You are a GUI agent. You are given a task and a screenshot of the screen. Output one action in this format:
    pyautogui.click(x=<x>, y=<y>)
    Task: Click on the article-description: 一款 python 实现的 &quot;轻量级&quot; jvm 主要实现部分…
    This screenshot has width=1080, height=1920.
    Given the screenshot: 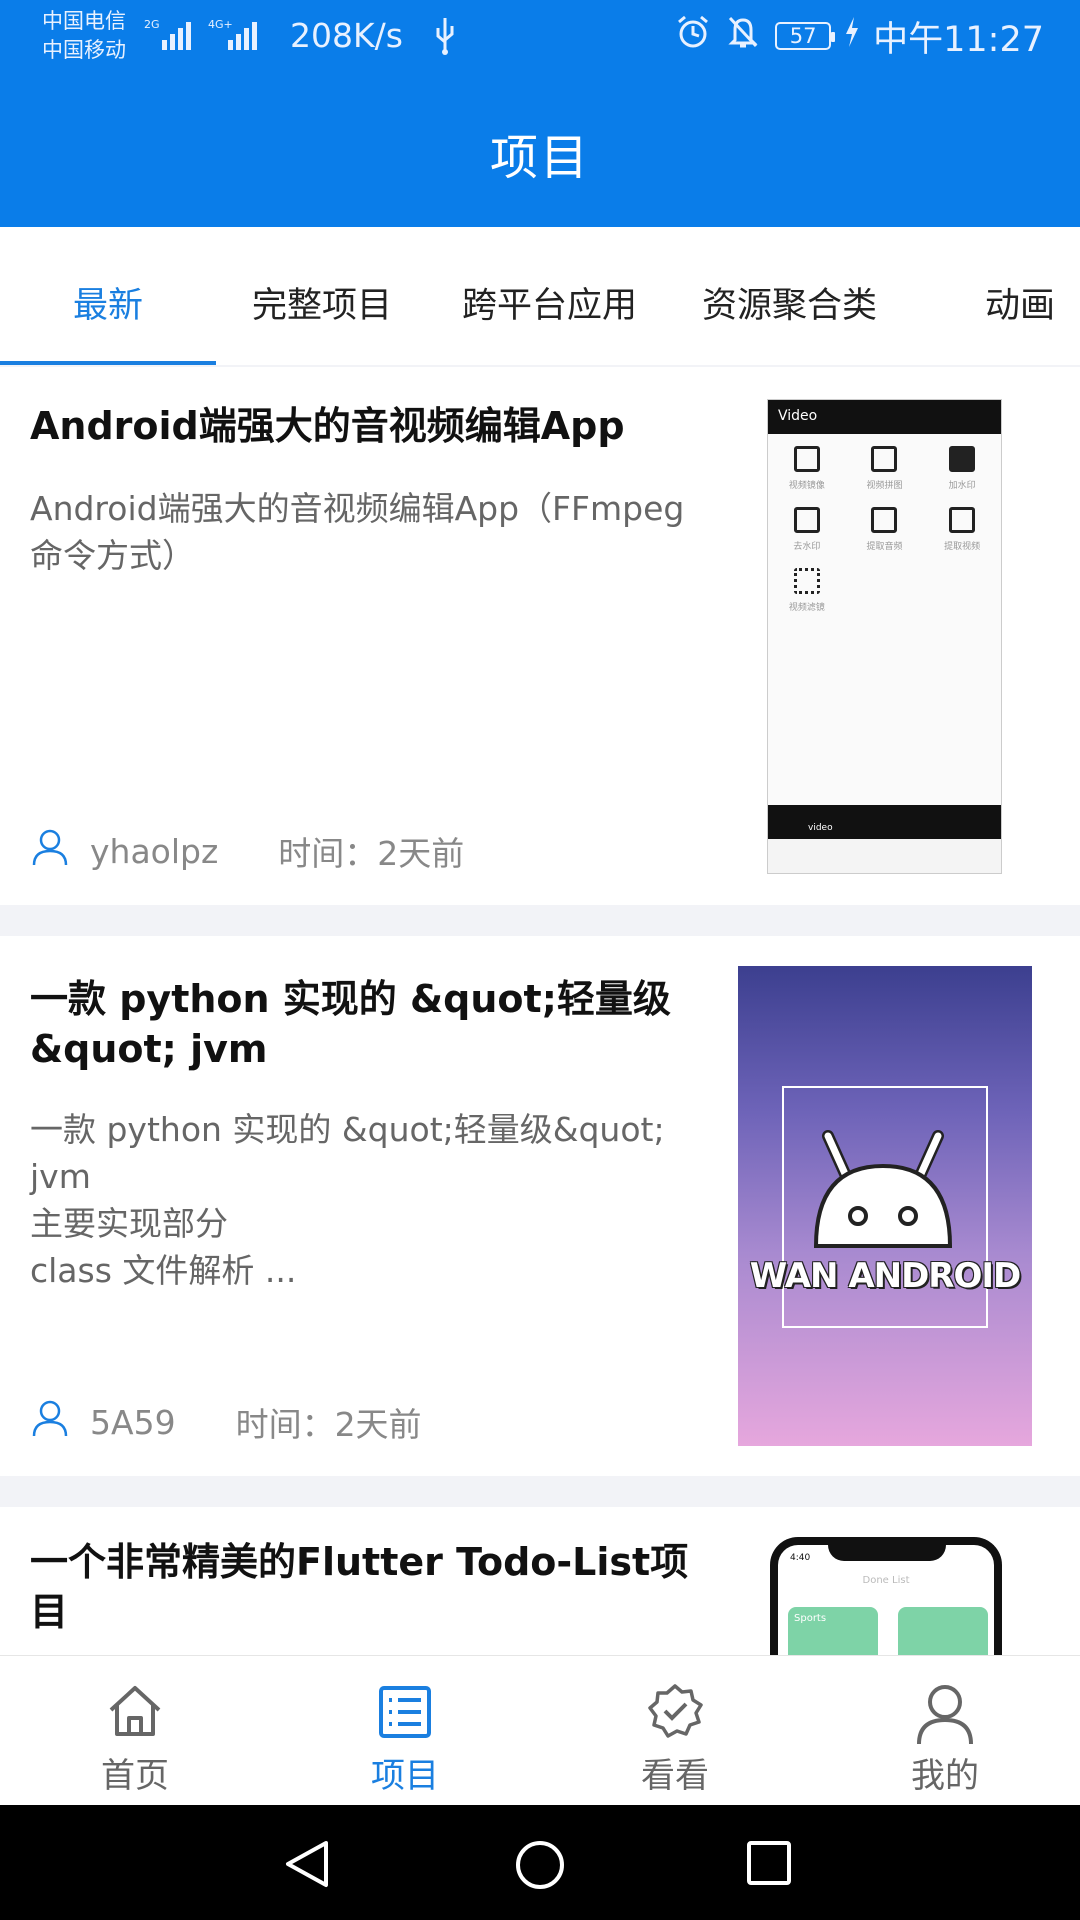 What is the action you would take?
    pyautogui.click(x=347, y=1200)
    